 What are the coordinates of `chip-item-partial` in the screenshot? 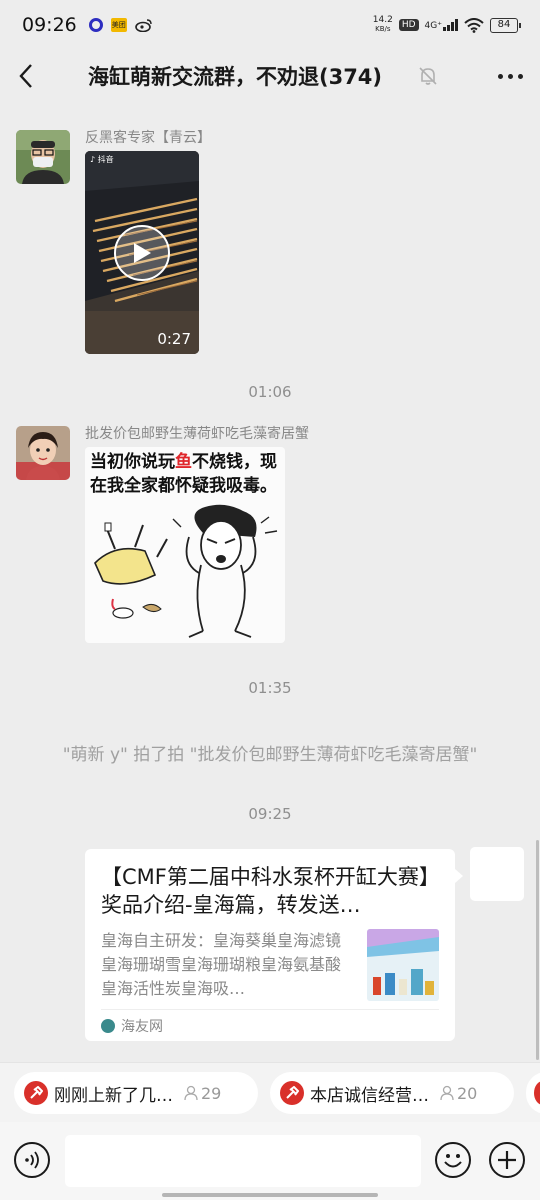 It's located at (533, 1093).